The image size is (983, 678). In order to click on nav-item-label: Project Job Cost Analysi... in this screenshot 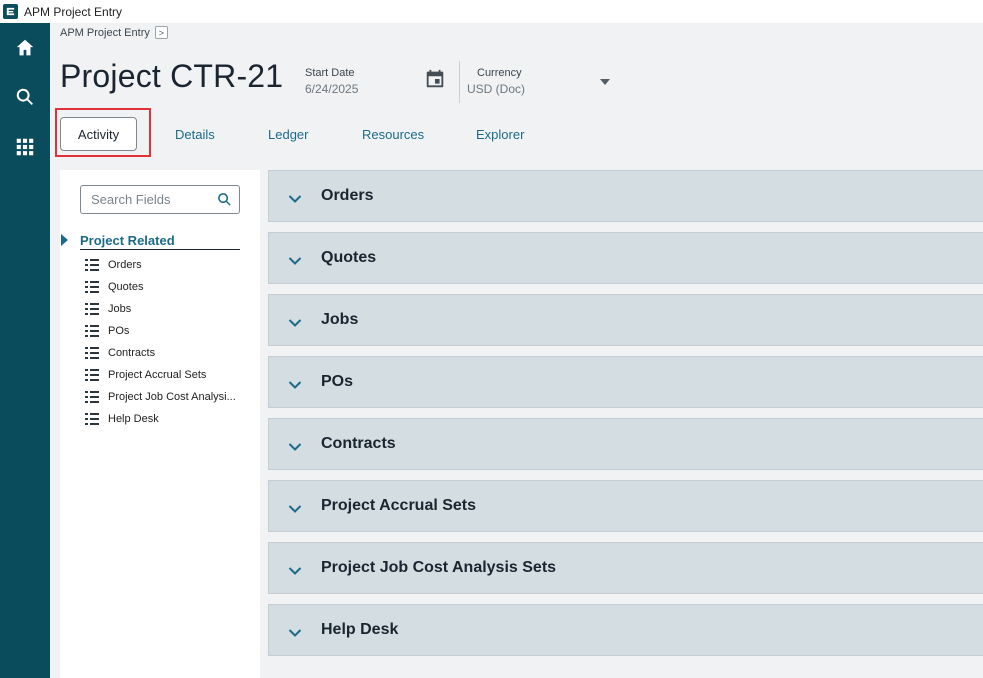, I will do `click(172, 397)`.